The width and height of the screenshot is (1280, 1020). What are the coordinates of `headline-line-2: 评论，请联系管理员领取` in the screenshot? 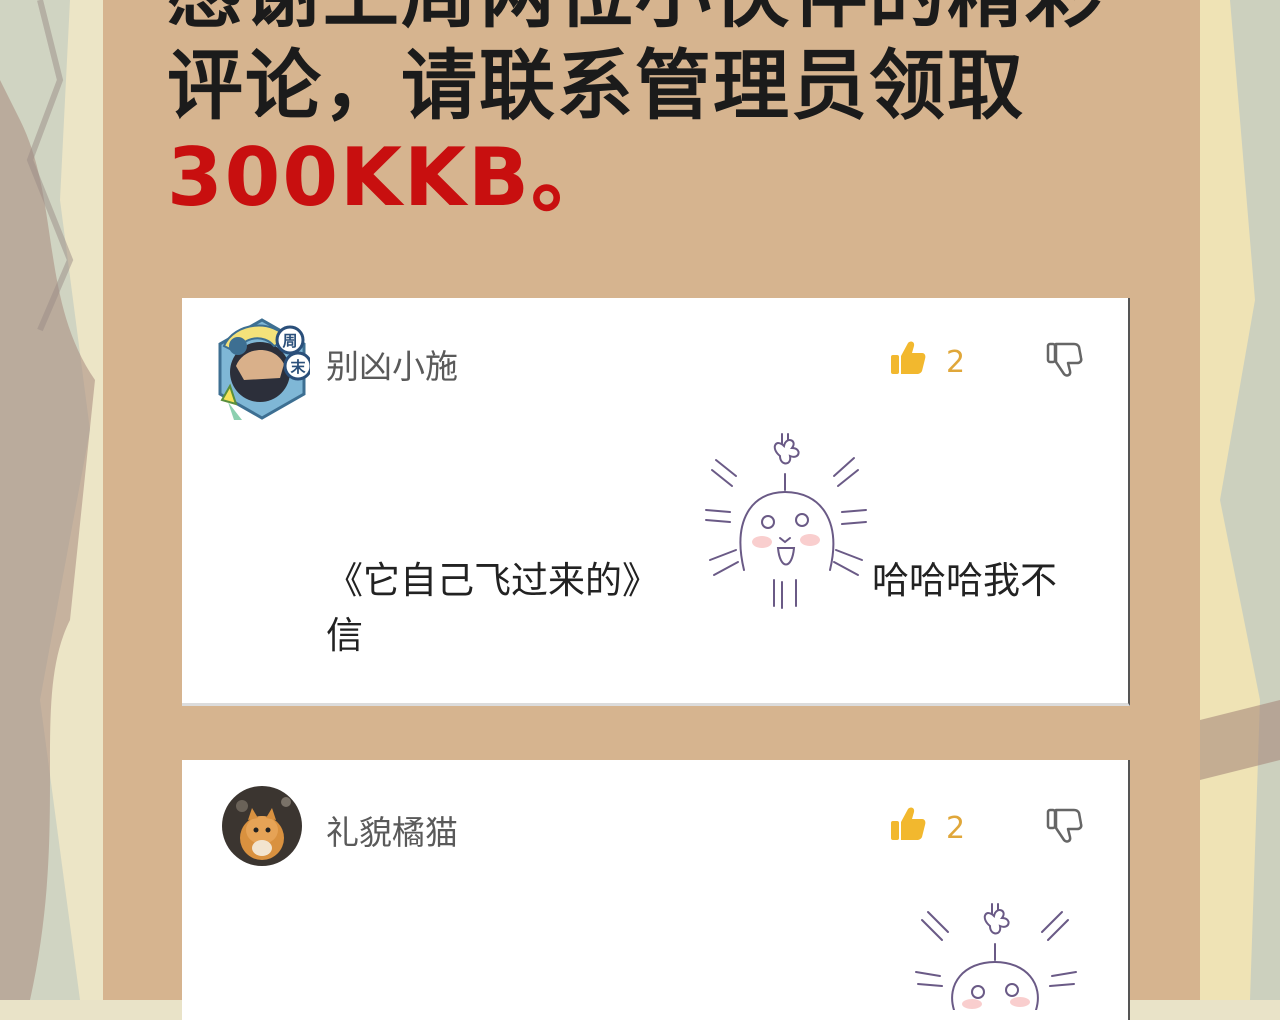 It's located at (596, 85).